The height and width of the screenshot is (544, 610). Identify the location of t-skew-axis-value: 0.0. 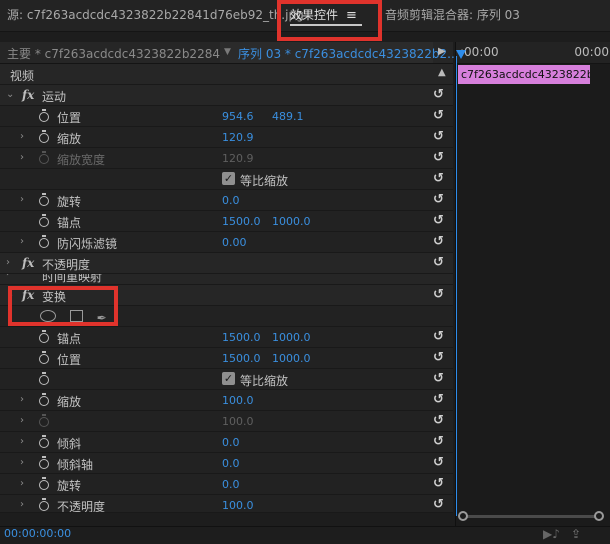
(231, 463).